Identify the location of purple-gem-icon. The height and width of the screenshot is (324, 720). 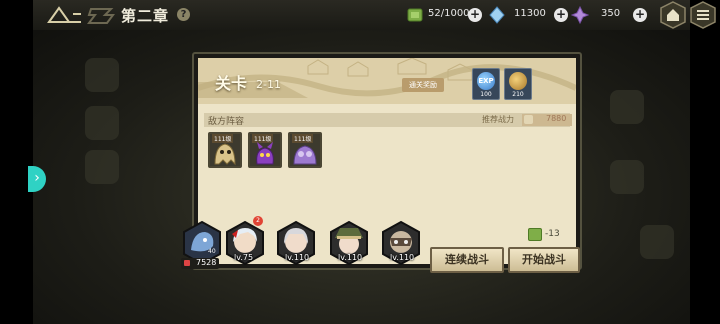
(580, 15).